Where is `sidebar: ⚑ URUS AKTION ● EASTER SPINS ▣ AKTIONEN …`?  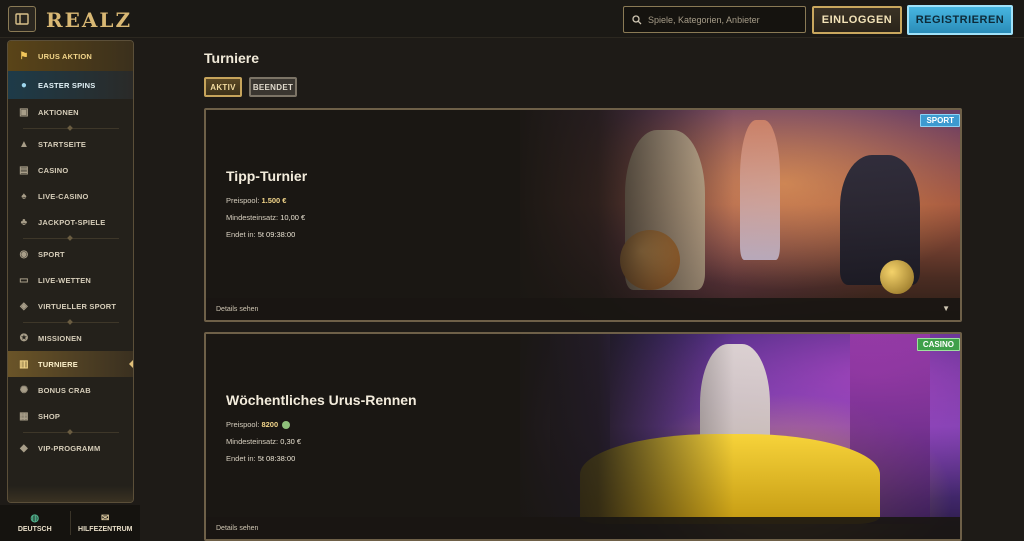
sidebar: ⚑ URUS AKTION ● EASTER SPINS ▣ AKTIONEN … is located at coordinates (70, 271).